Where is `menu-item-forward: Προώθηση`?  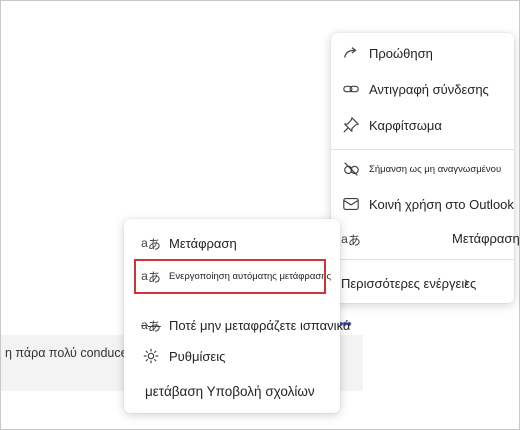
menu-item-forward: Προώθηση is located at coordinates (387, 53).